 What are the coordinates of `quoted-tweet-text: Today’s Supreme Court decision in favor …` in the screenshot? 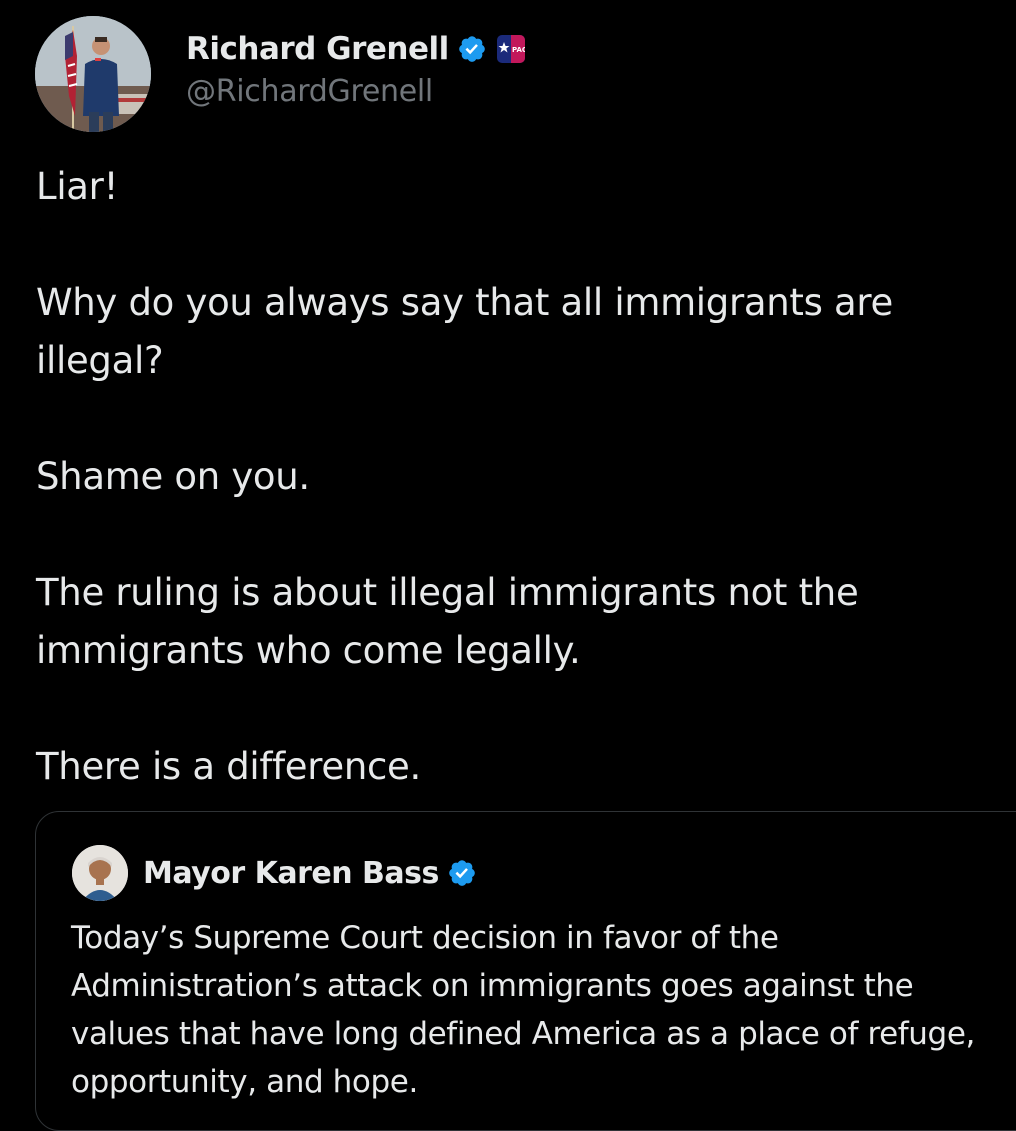 It's located at (523, 1010).